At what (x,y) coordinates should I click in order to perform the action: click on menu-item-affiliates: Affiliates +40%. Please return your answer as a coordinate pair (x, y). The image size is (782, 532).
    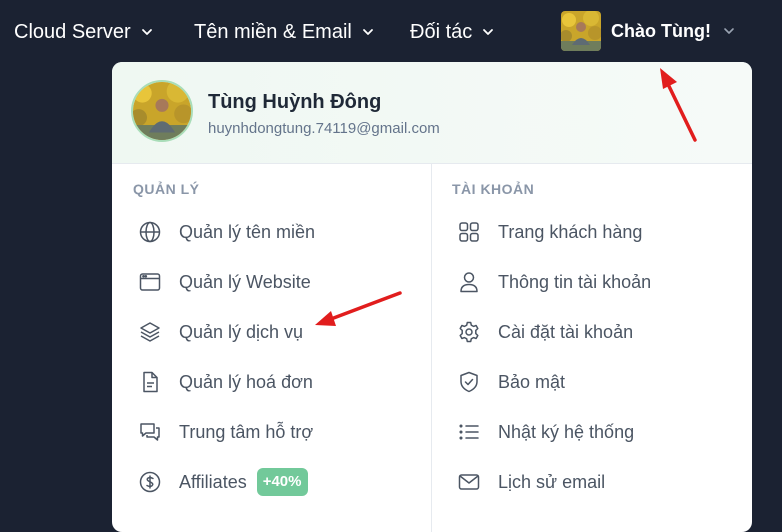
    Looking at the image, I should click on (223, 482).